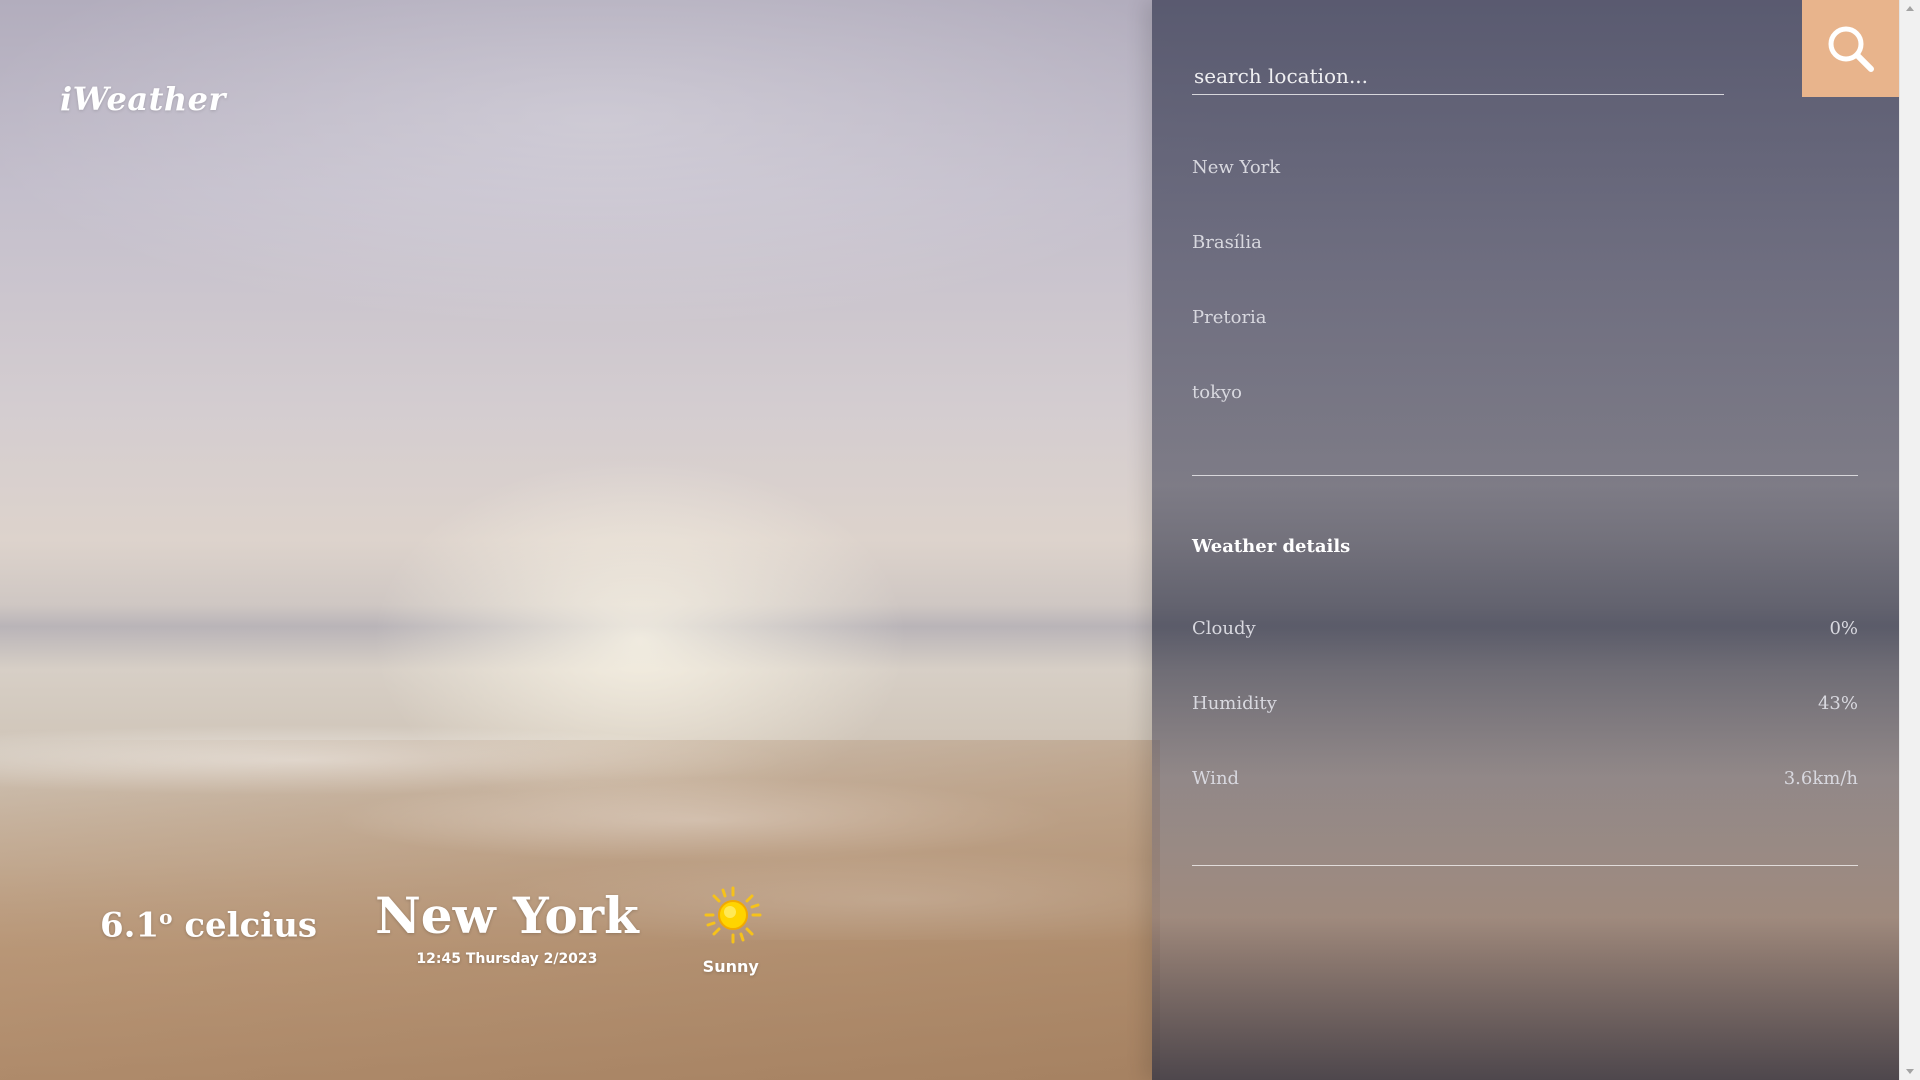 This screenshot has height=1080, width=1920. Describe the element at coordinates (1525, 187) in the screenshot. I see `location-item-new-york: New York` at that location.